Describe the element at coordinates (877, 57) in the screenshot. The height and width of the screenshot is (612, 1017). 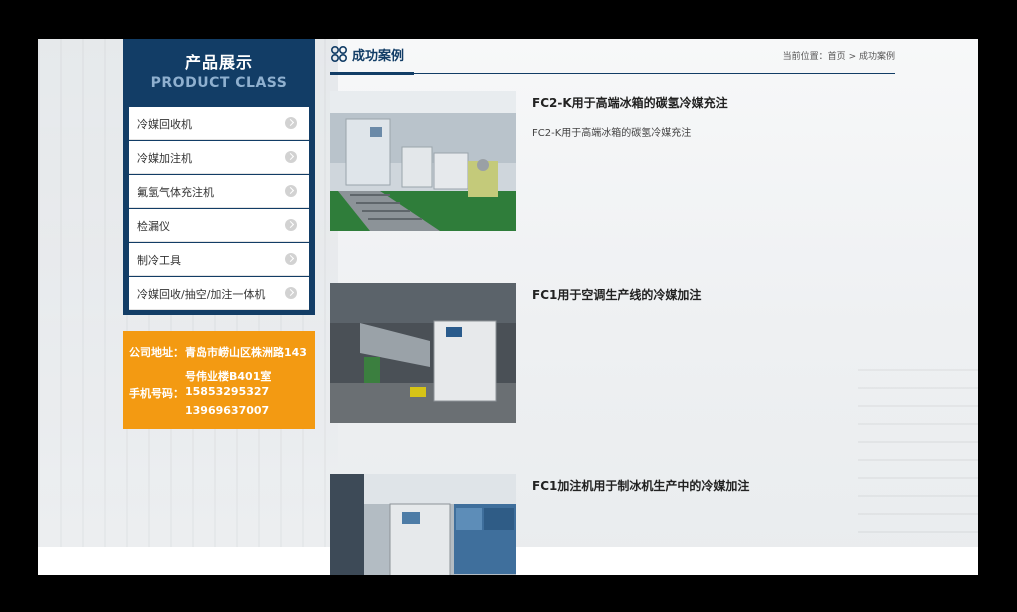
I see `breadcrumb-current-link: 成功案例` at that location.